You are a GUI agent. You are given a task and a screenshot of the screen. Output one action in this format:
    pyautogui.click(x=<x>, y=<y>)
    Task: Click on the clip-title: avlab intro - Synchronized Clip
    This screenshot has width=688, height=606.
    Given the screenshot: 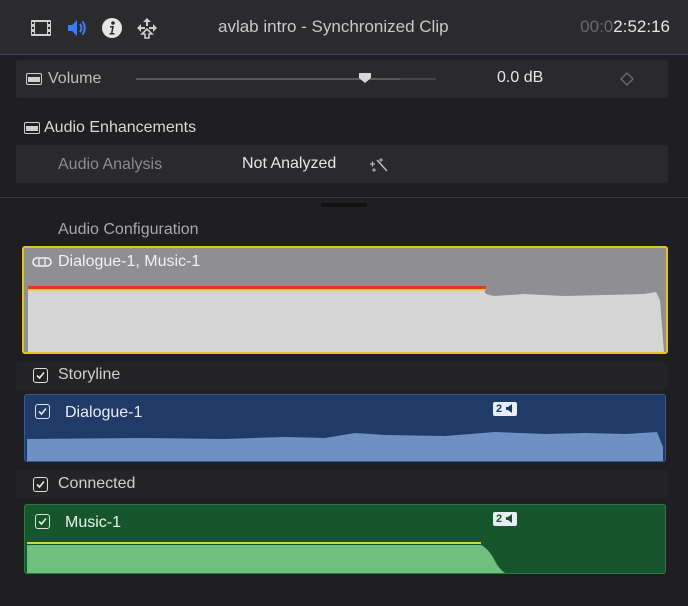 What is the action you would take?
    pyautogui.click(x=333, y=26)
    